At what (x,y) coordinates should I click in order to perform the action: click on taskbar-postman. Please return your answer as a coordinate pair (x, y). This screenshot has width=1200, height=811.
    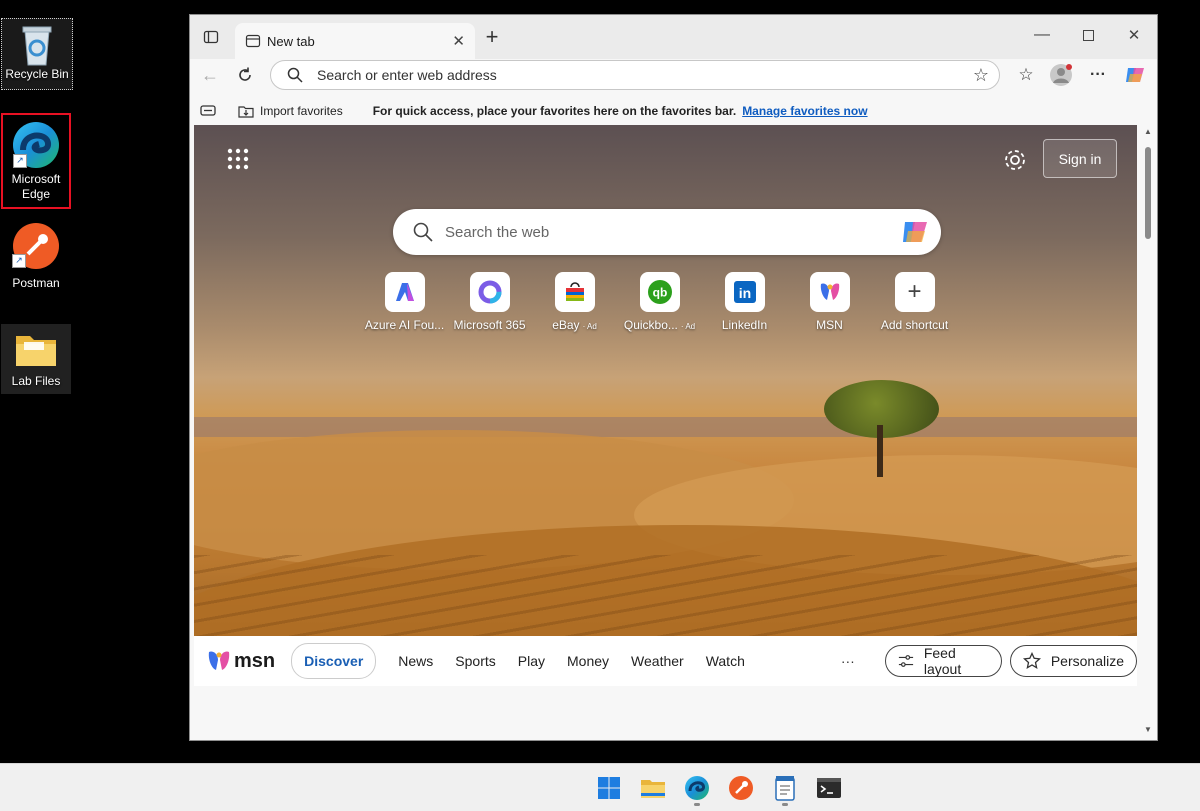
    Looking at the image, I should click on (741, 788).